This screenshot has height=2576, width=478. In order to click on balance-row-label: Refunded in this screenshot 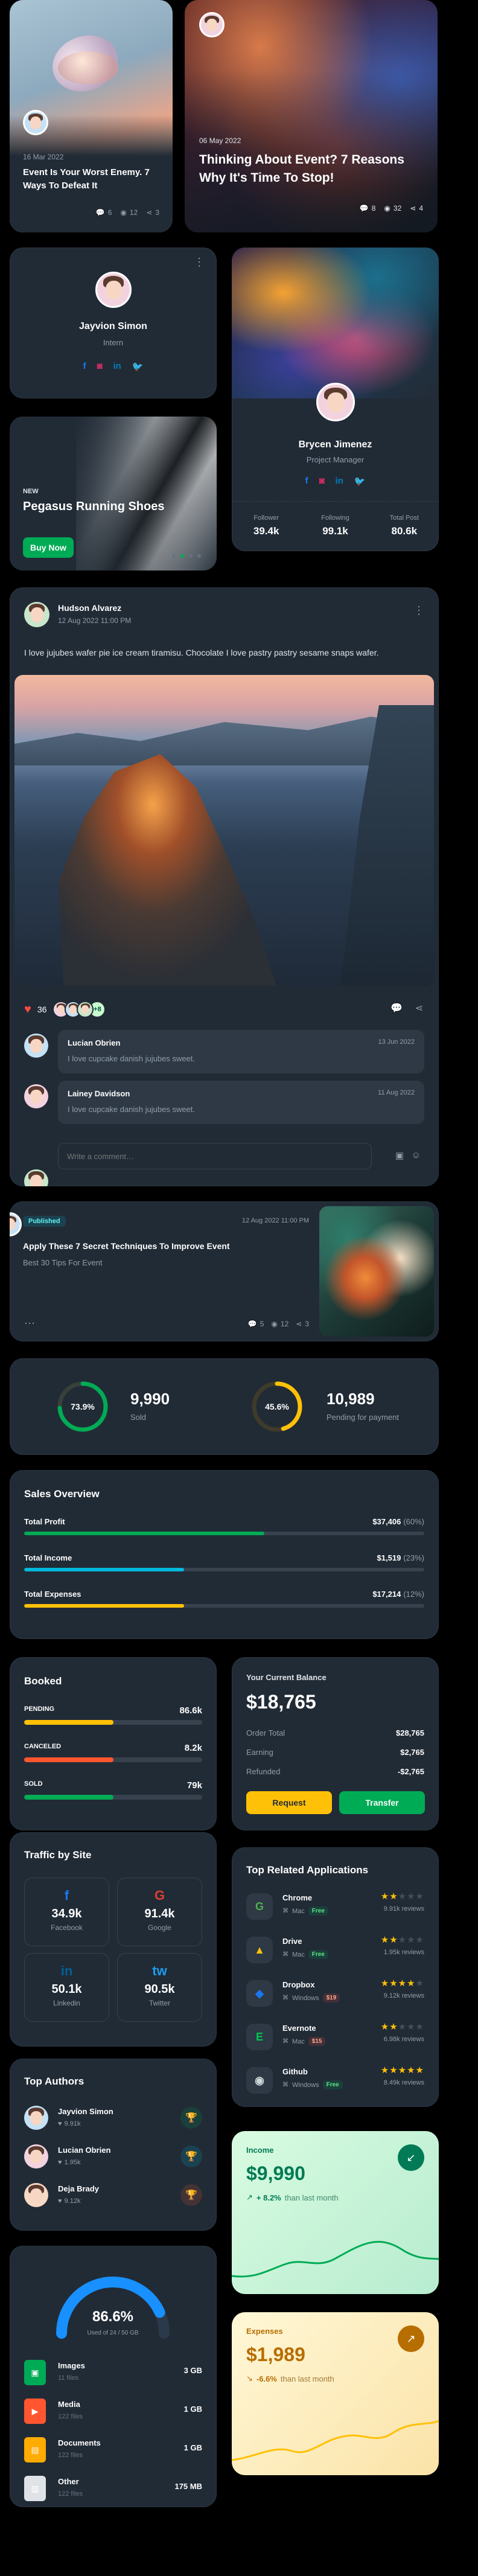, I will do `click(263, 1771)`.